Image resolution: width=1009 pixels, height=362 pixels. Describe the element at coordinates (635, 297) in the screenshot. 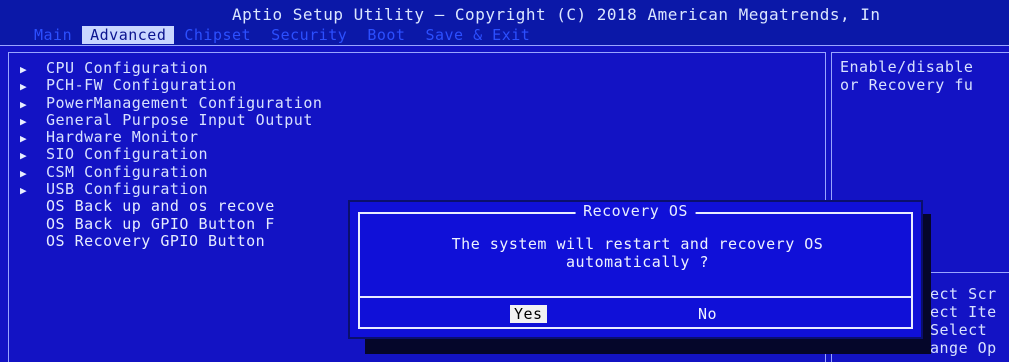

I see `dialog-separator` at that location.